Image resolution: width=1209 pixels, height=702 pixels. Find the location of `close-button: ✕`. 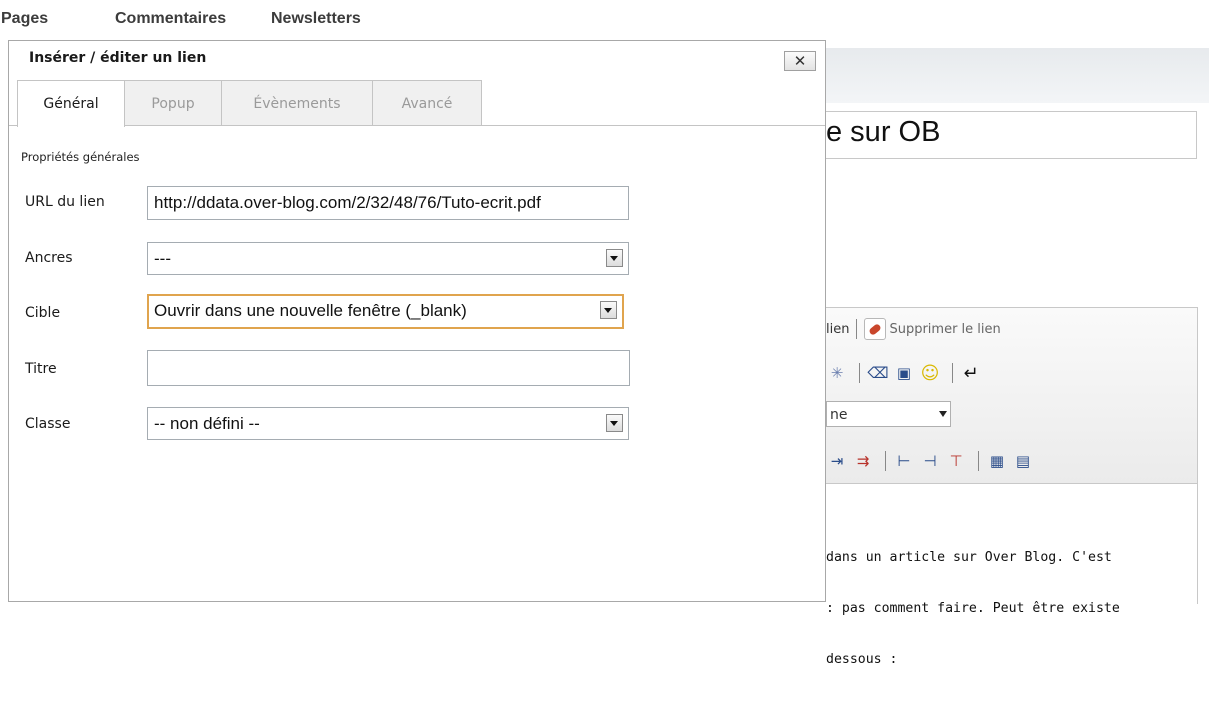

close-button: ✕ is located at coordinates (800, 61).